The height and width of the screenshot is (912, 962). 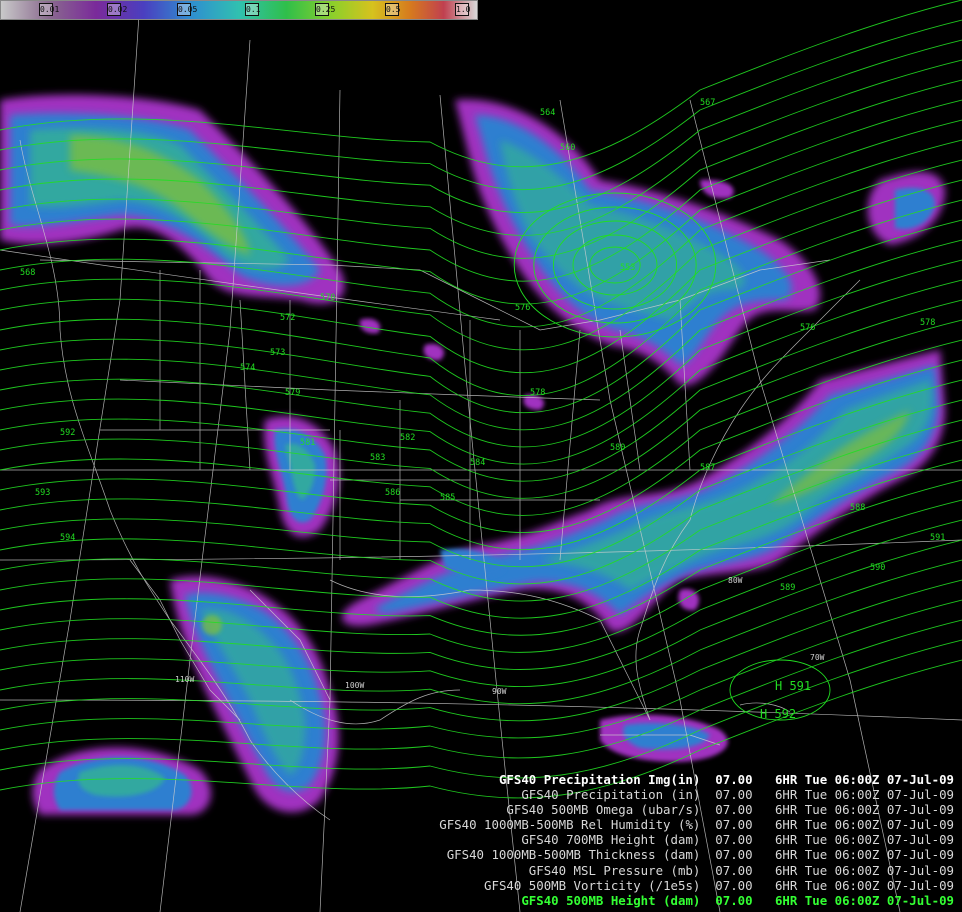 What do you see at coordinates (499, 691) in the screenshot?
I see `longitude-label: 90W` at bounding box center [499, 691].